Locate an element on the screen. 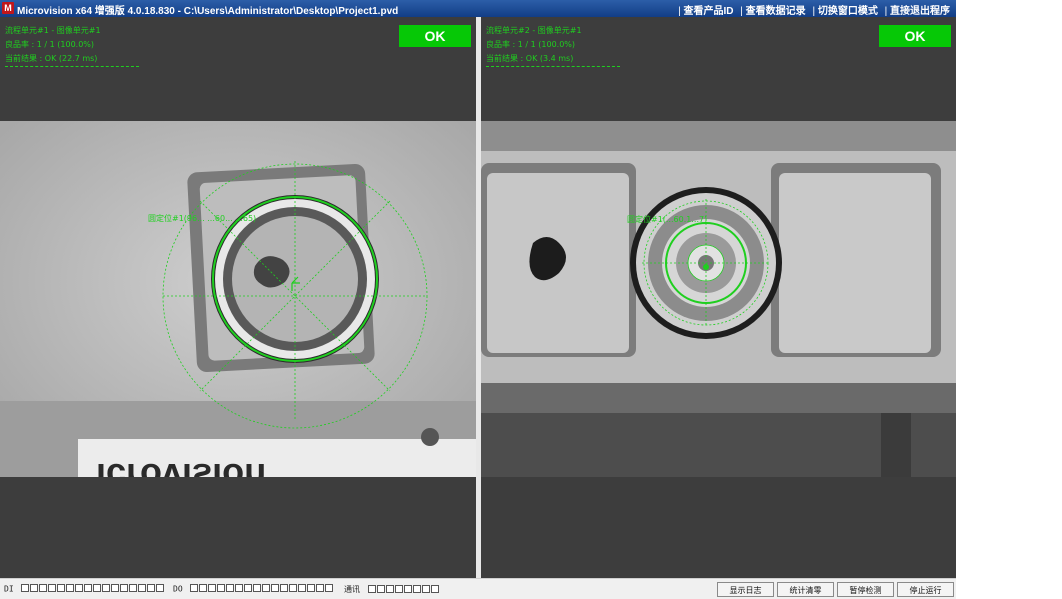 This screenshot has height=599, width=1062. pause-detection-button: 暂停检测 is located at coordinates (865, 589).